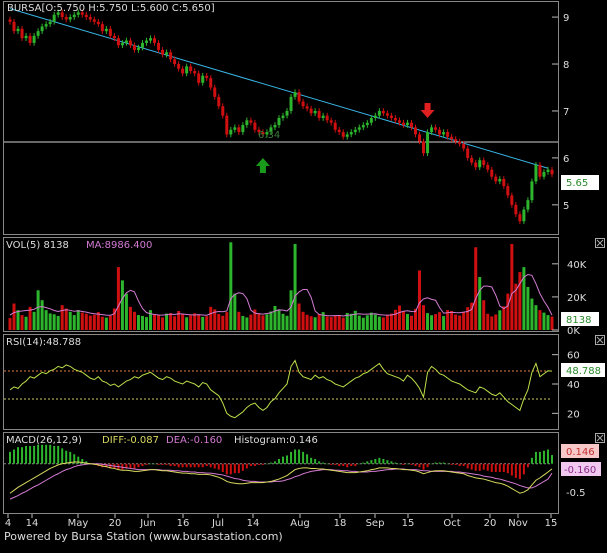 This screenshot has width=607, height=553. Describe the element at coordinates (600, 243) in the screenshot. I see `close-volume-panel-button` at that location.